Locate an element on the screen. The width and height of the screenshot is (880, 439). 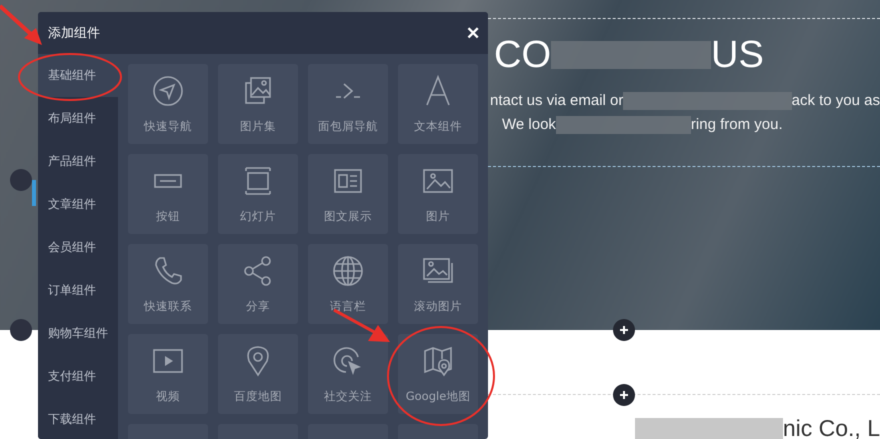
body-text: ack to you as is located at coordinates (836, 101).